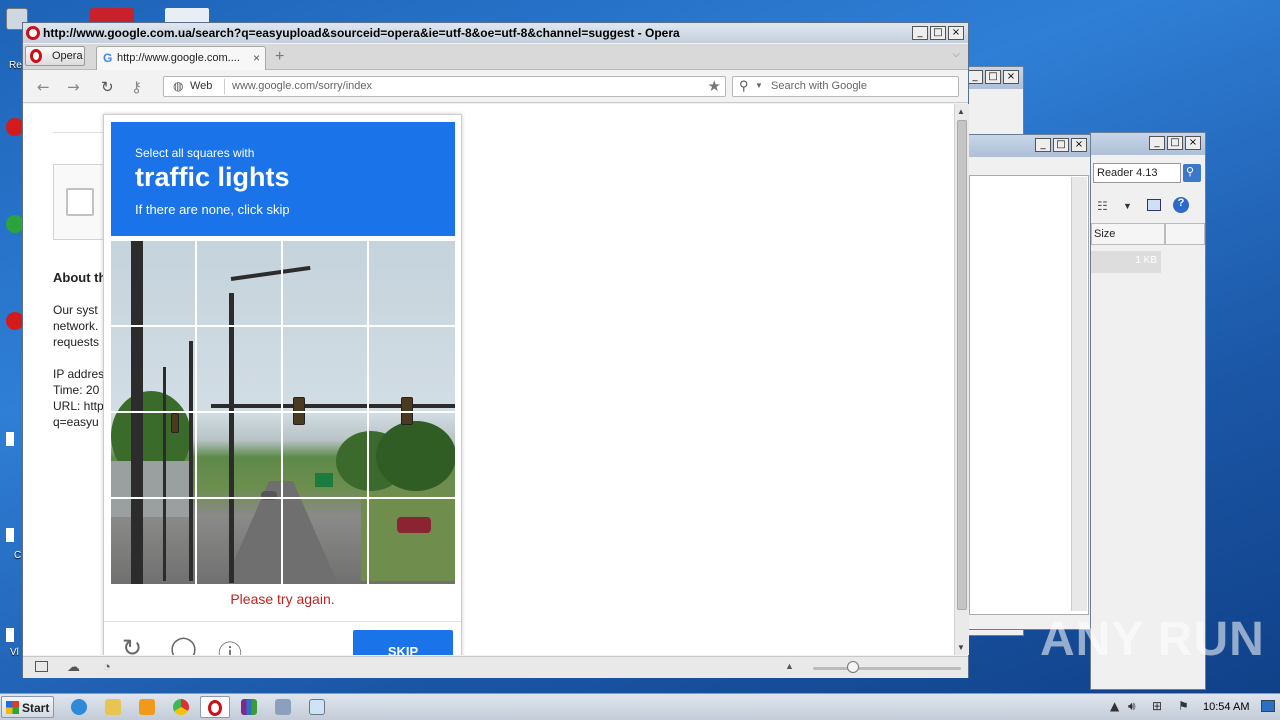  I want to click on tab-menu-chevron-icon: ⌵, so click(956, 54).